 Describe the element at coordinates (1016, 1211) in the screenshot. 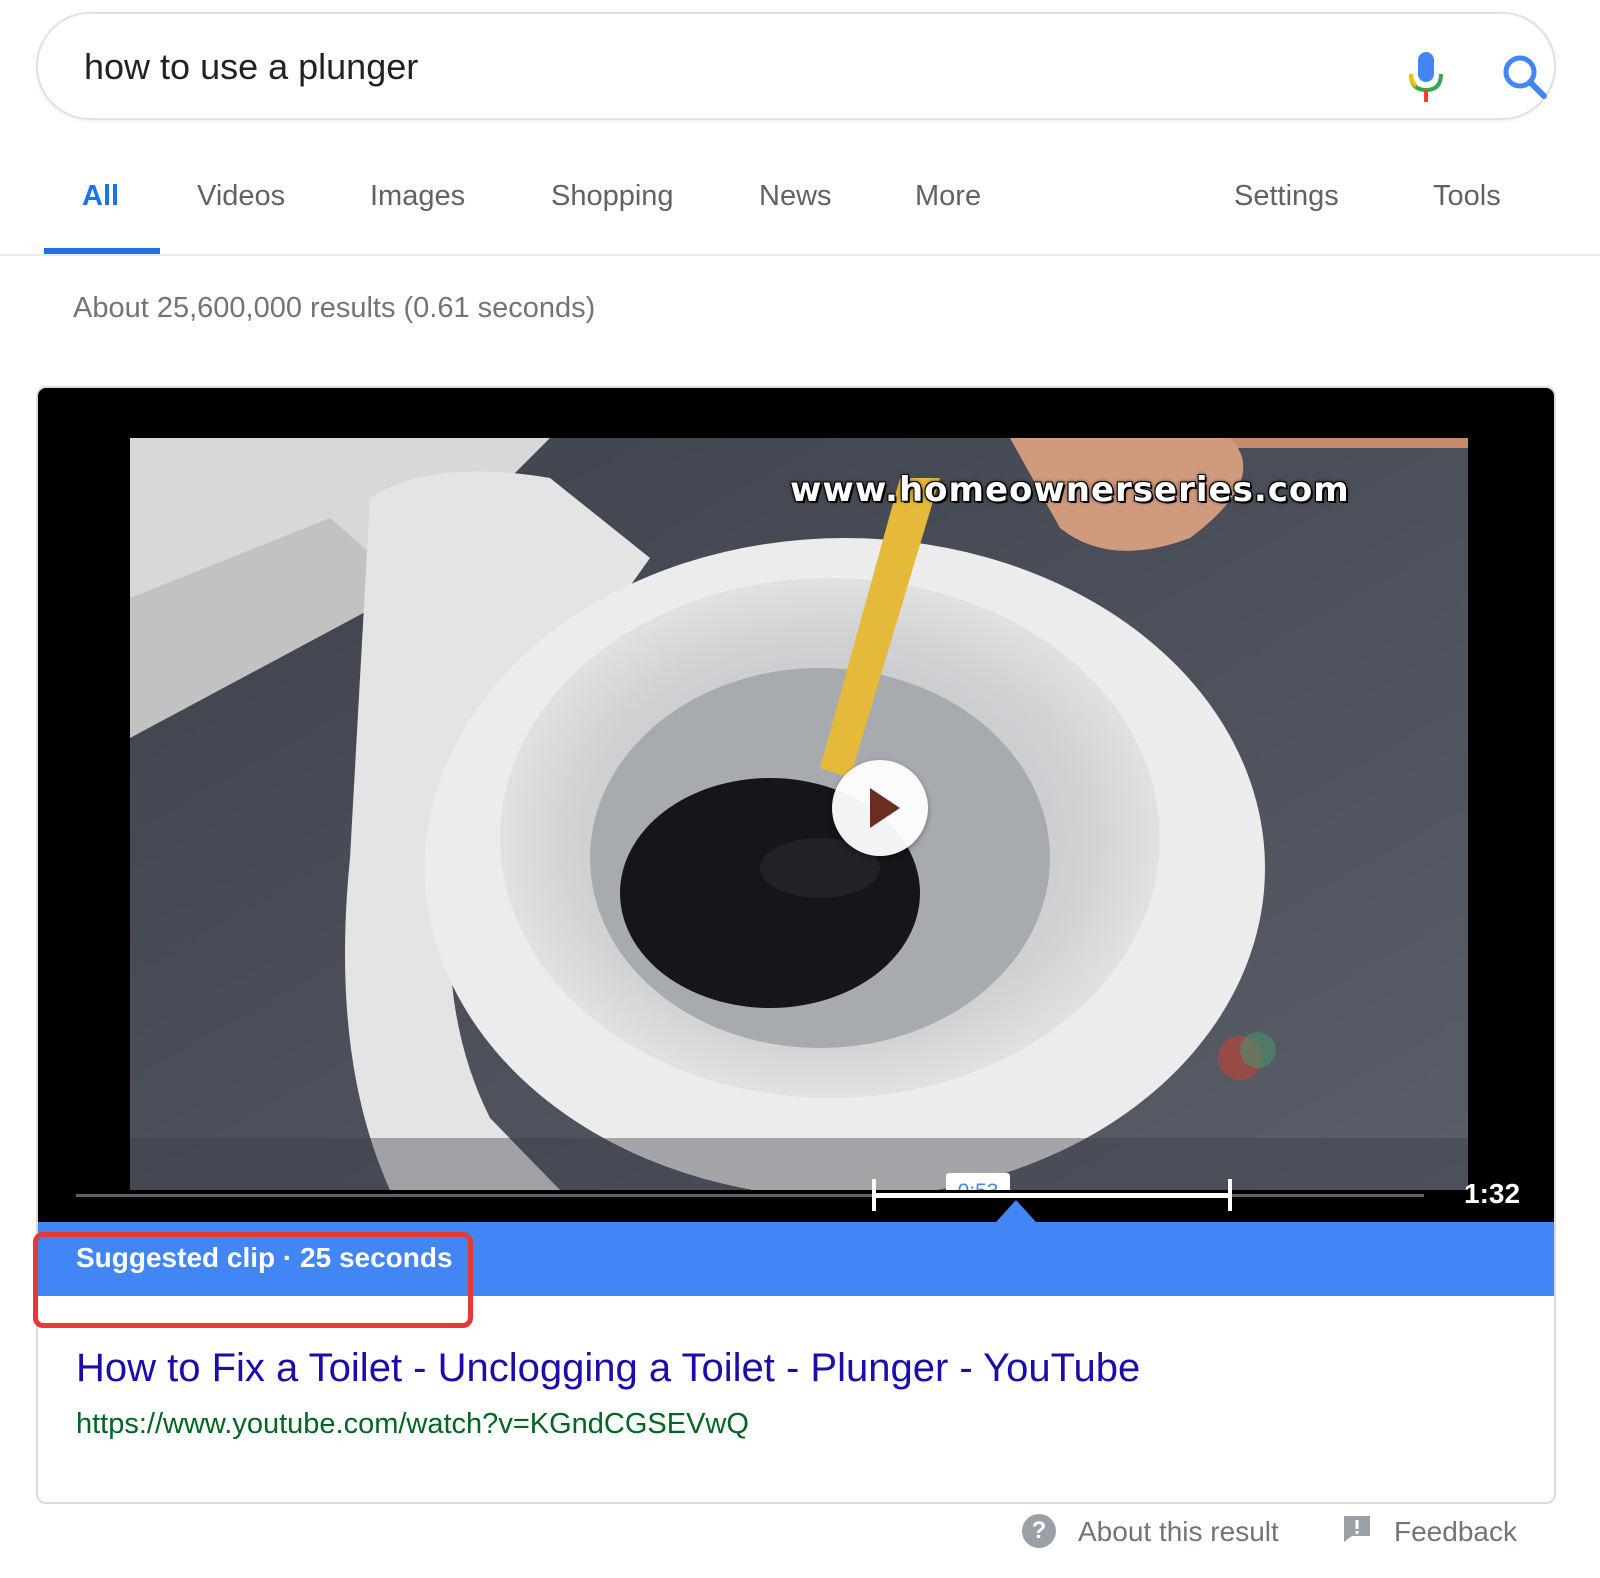

I see `clip-pointer-caret` at that location.